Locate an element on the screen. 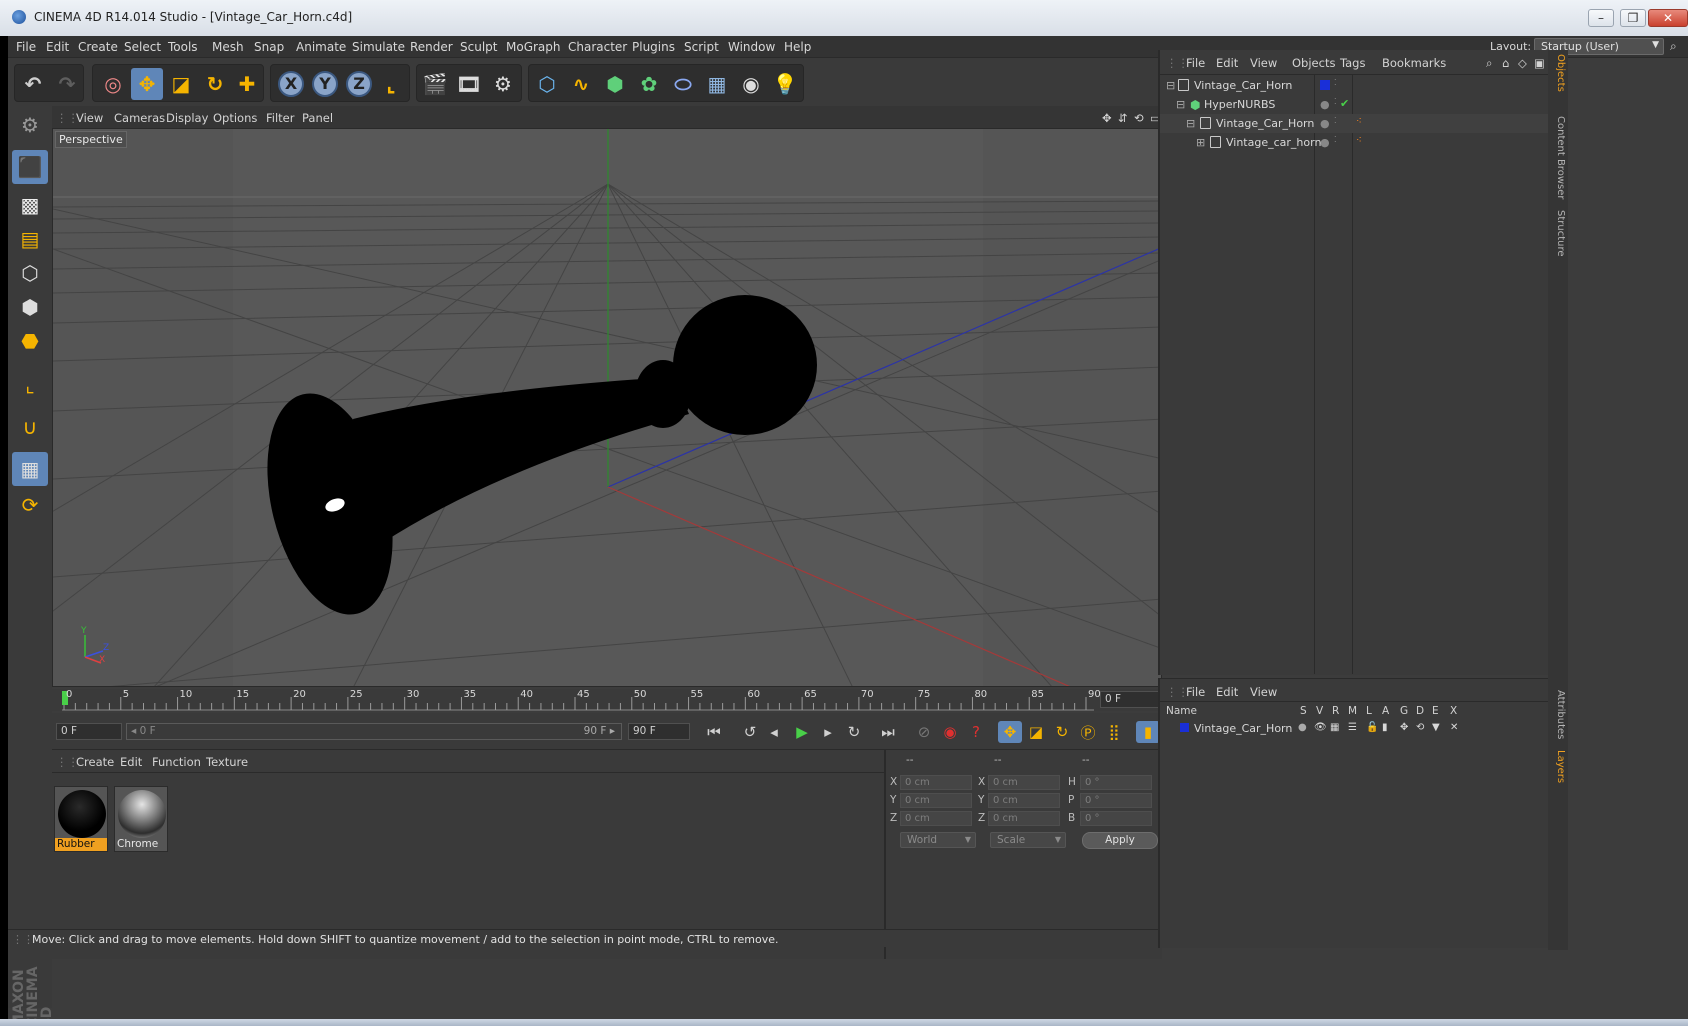 This screenshot has height=1026, width=1688. layers-menu-file: File is located at coordinates (1195, 692).